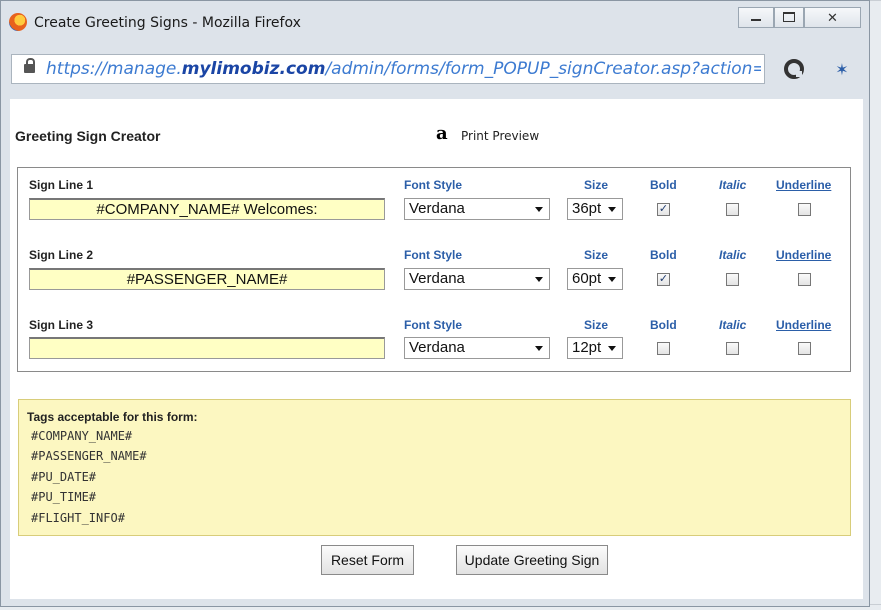 Image resolution: width=881 pixels, height=610 pixels. I want to click on size-select-2: 60pt, so click(595, 279).